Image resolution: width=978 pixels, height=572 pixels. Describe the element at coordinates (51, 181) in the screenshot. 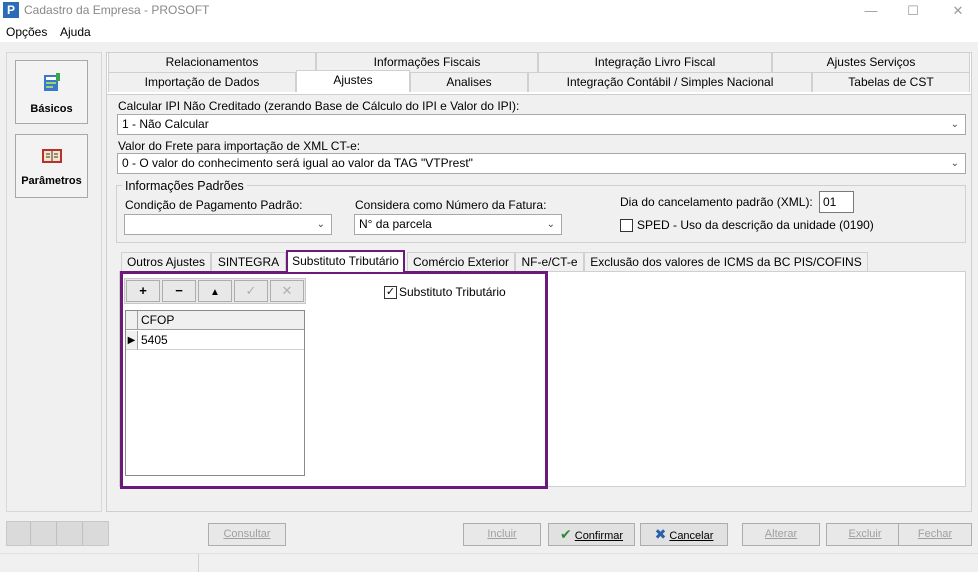

I see `sidebar-item-label: Parâmetros` at that location.